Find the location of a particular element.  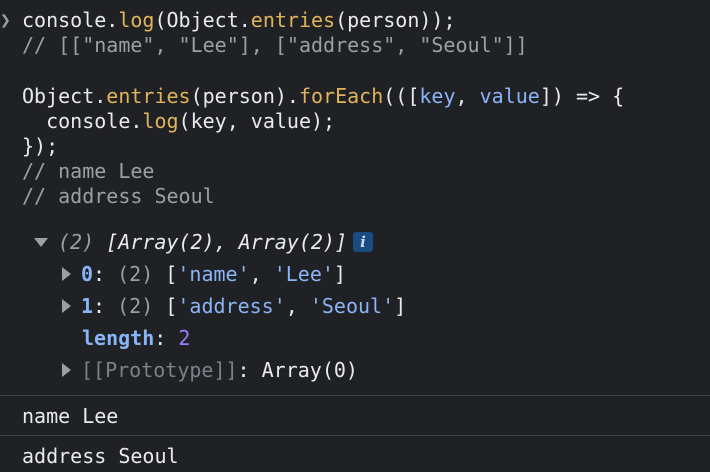

array-item-row: 0: (2) ['name', 'Lee'] is located at coordinates (204, 274).